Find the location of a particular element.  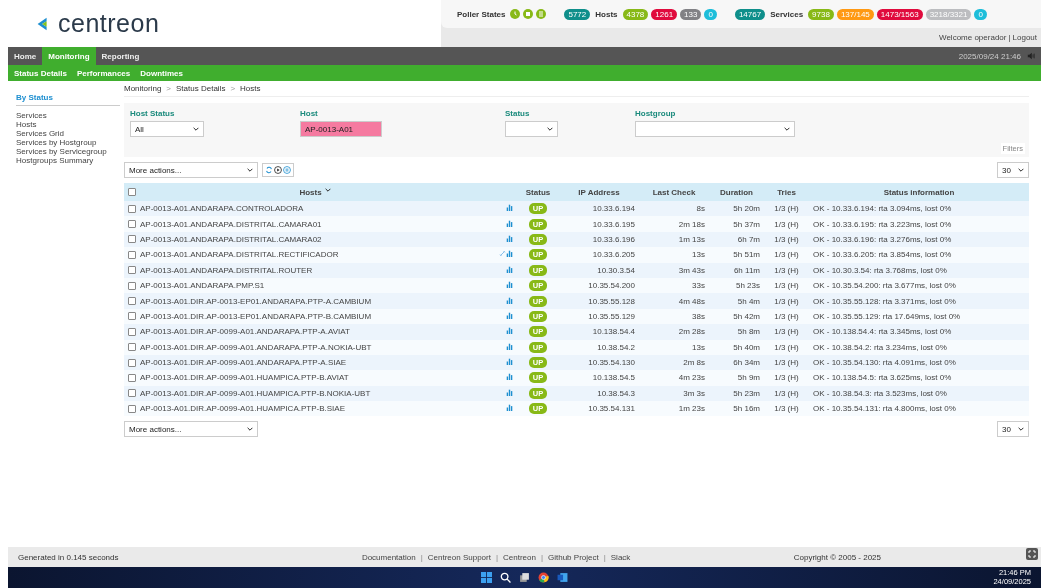

document-icon is located at coordinates (562, 577).